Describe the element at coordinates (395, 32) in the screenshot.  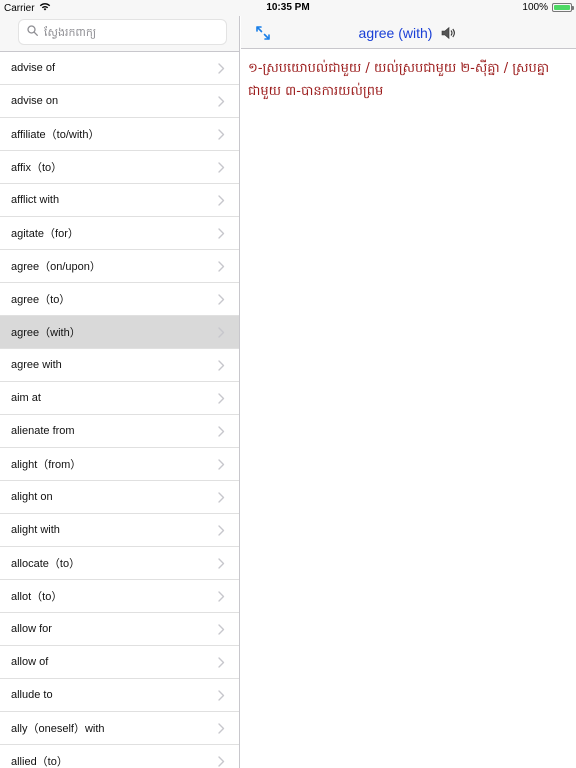
I see `detail-title: agree (with)` at that location.